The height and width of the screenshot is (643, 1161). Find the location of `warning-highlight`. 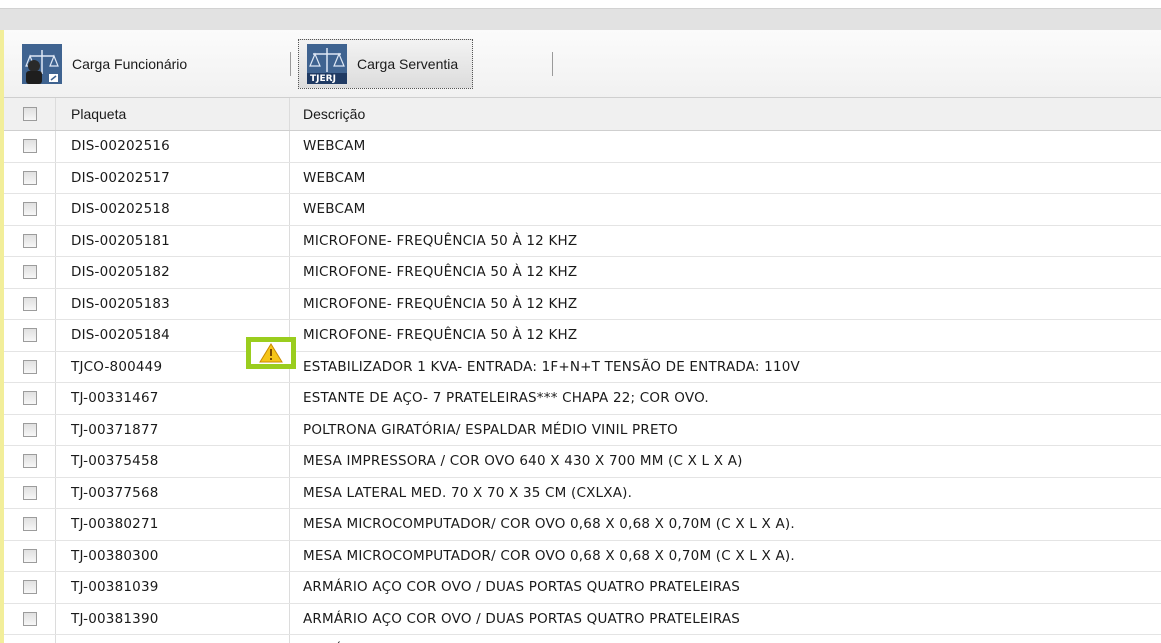

warning-highlight is located at coordinates (271, 353).